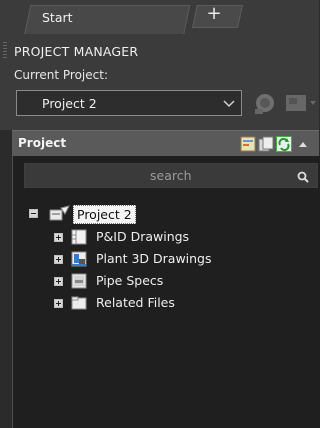  What do you see at coordinates (135, 302) in the screenshot?
I see `tree-item-related-files: Related Files` at bounding box center [135, 302].